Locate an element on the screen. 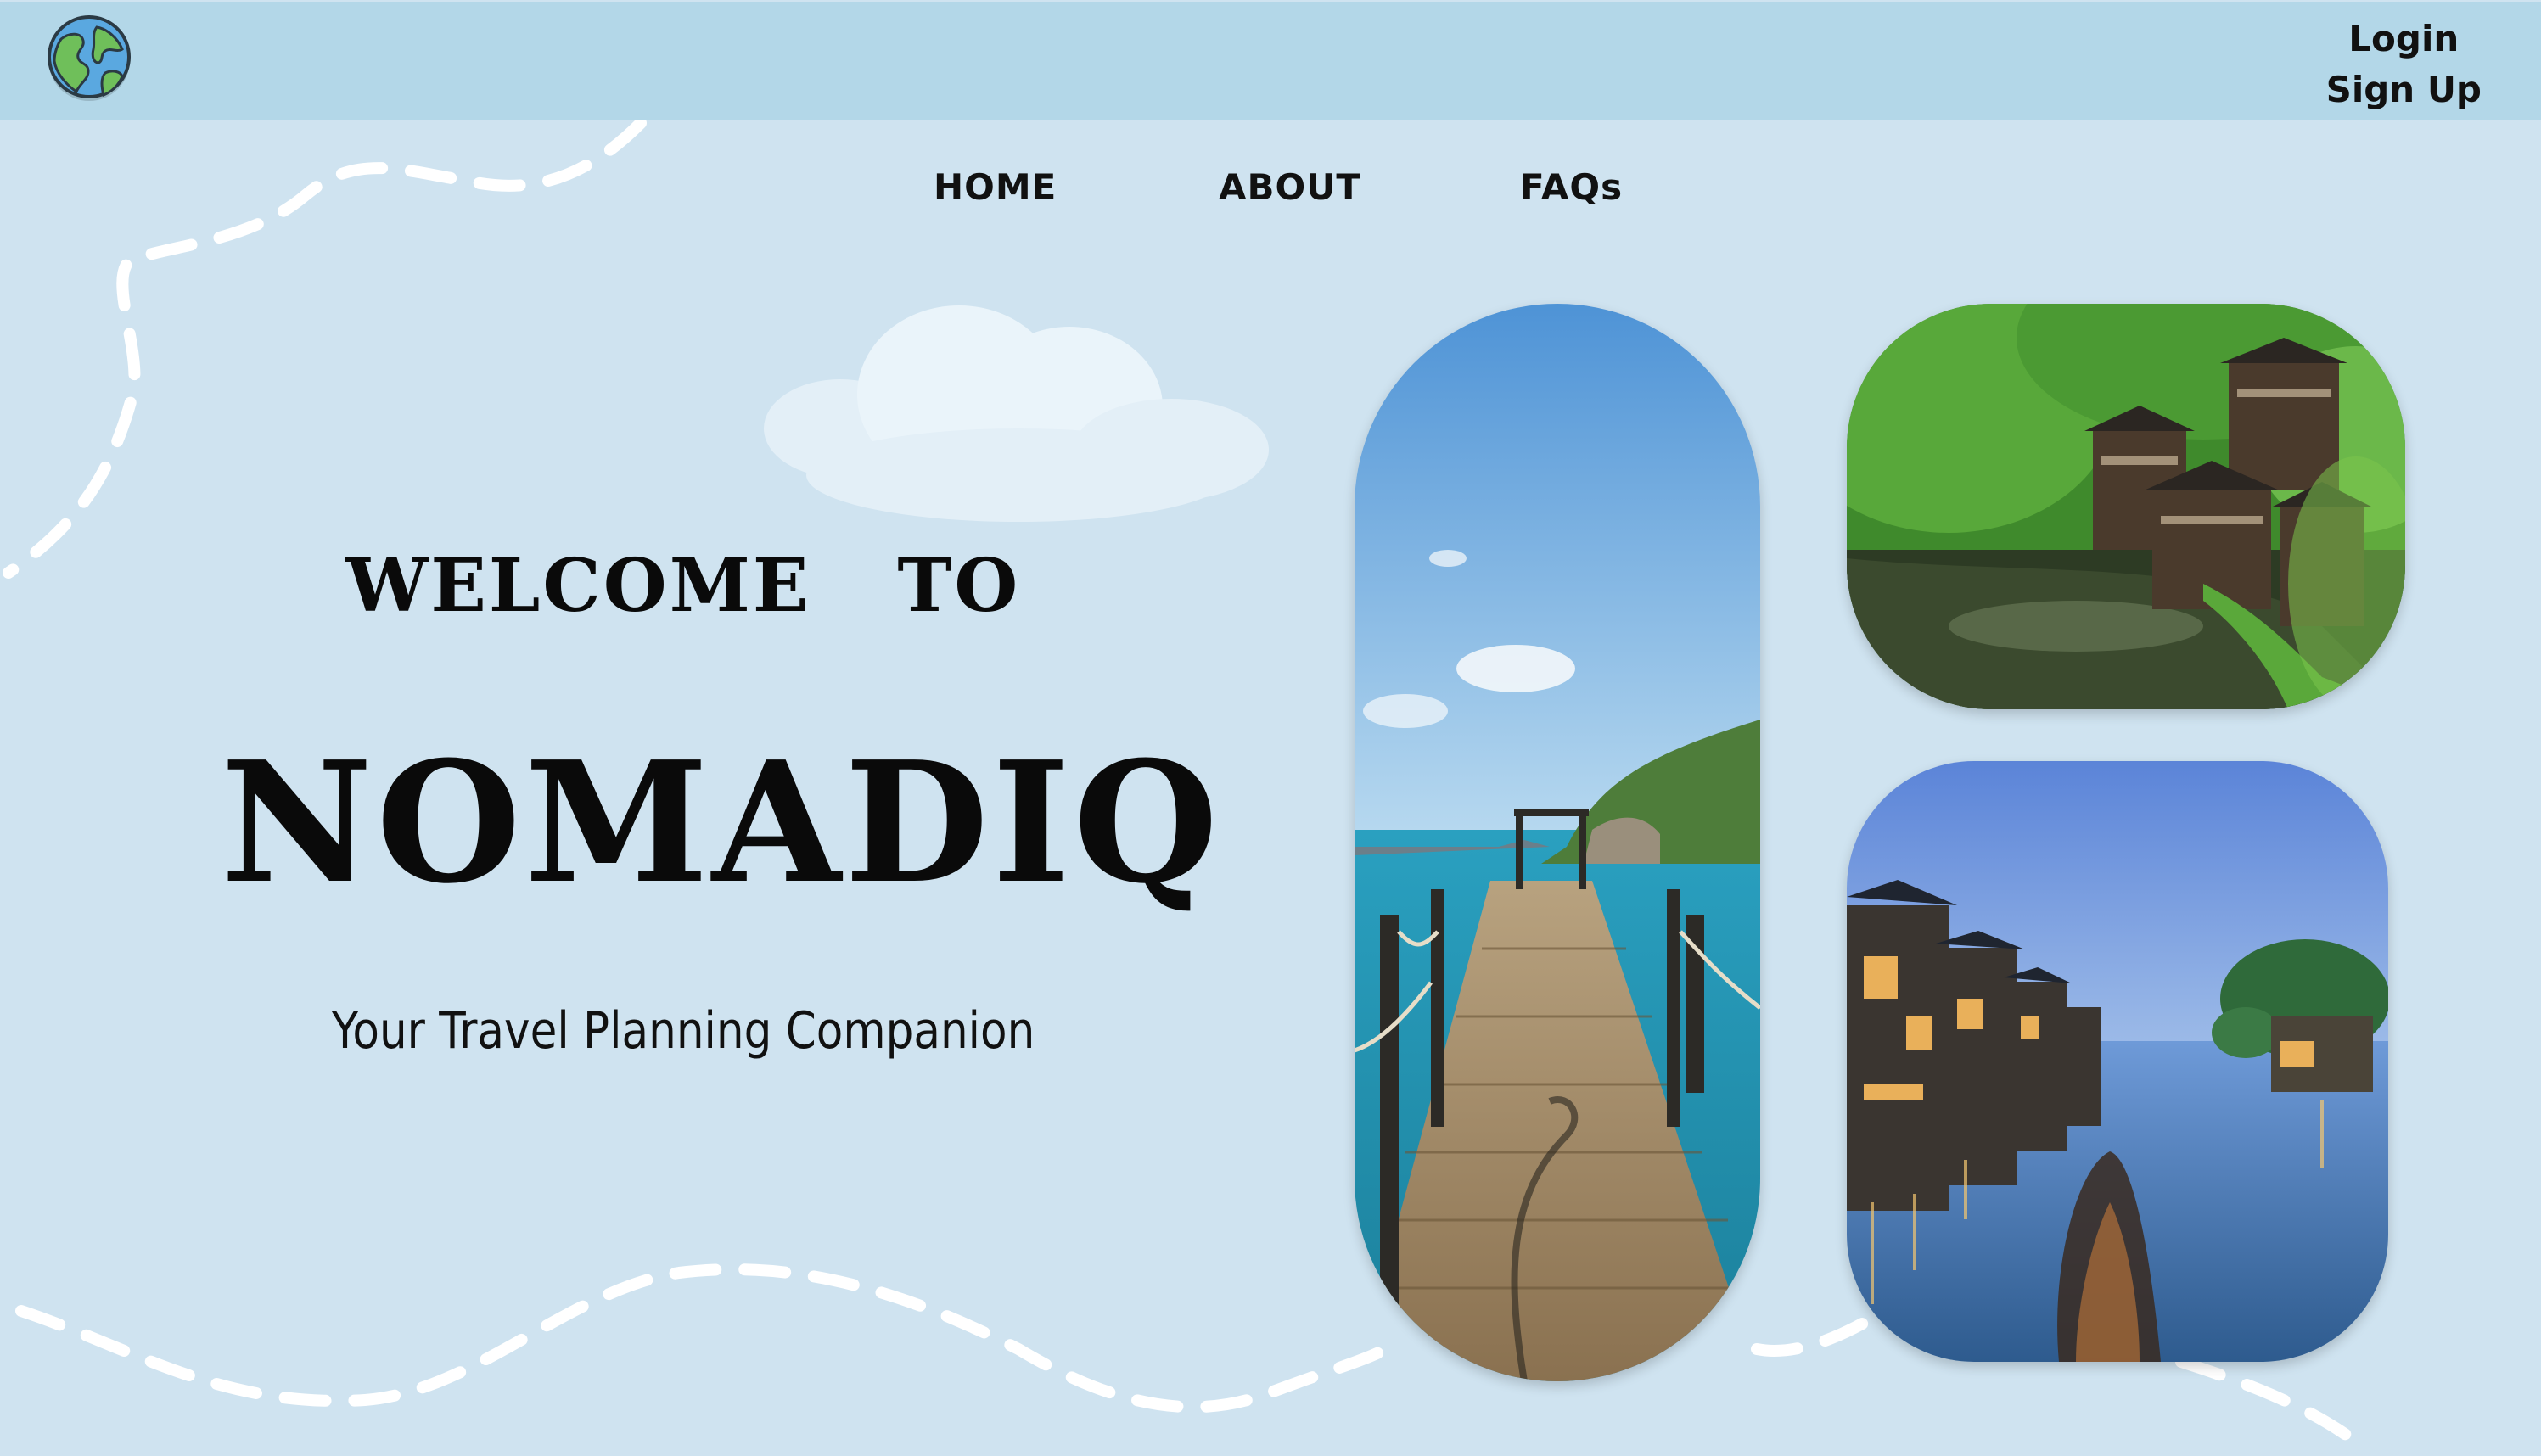 The image size is (2541, 1456). globe-icon is located at coordinates (89, 59).